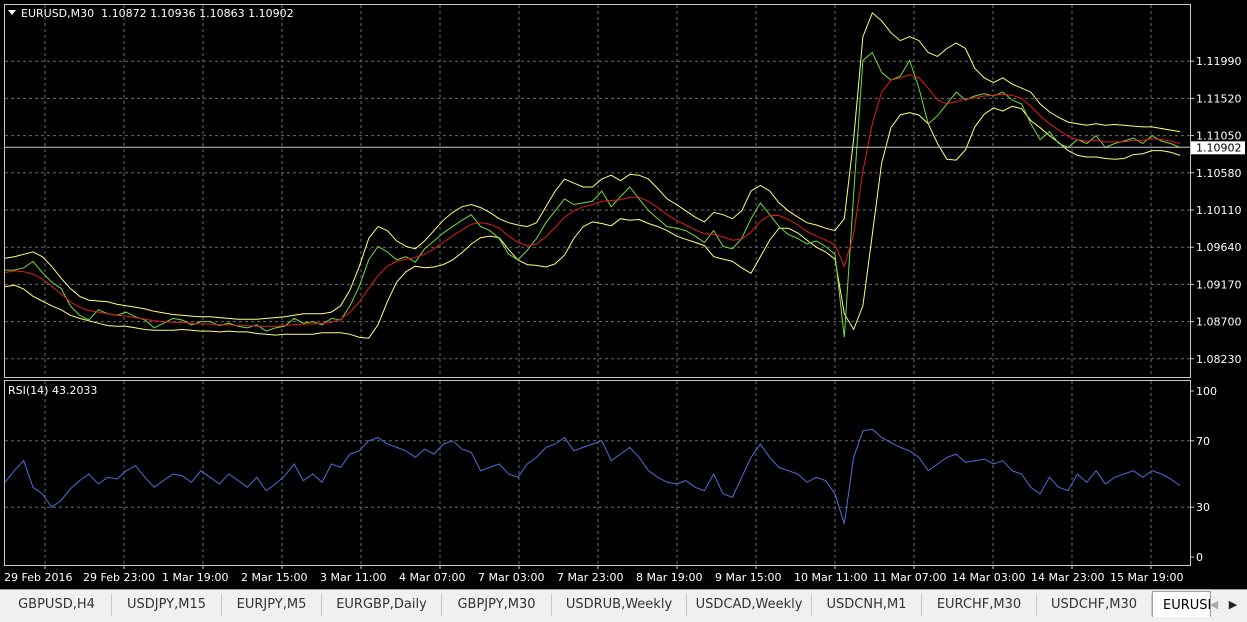  I want to click on y-tick-label: 1.11990, so click(1219, 61).